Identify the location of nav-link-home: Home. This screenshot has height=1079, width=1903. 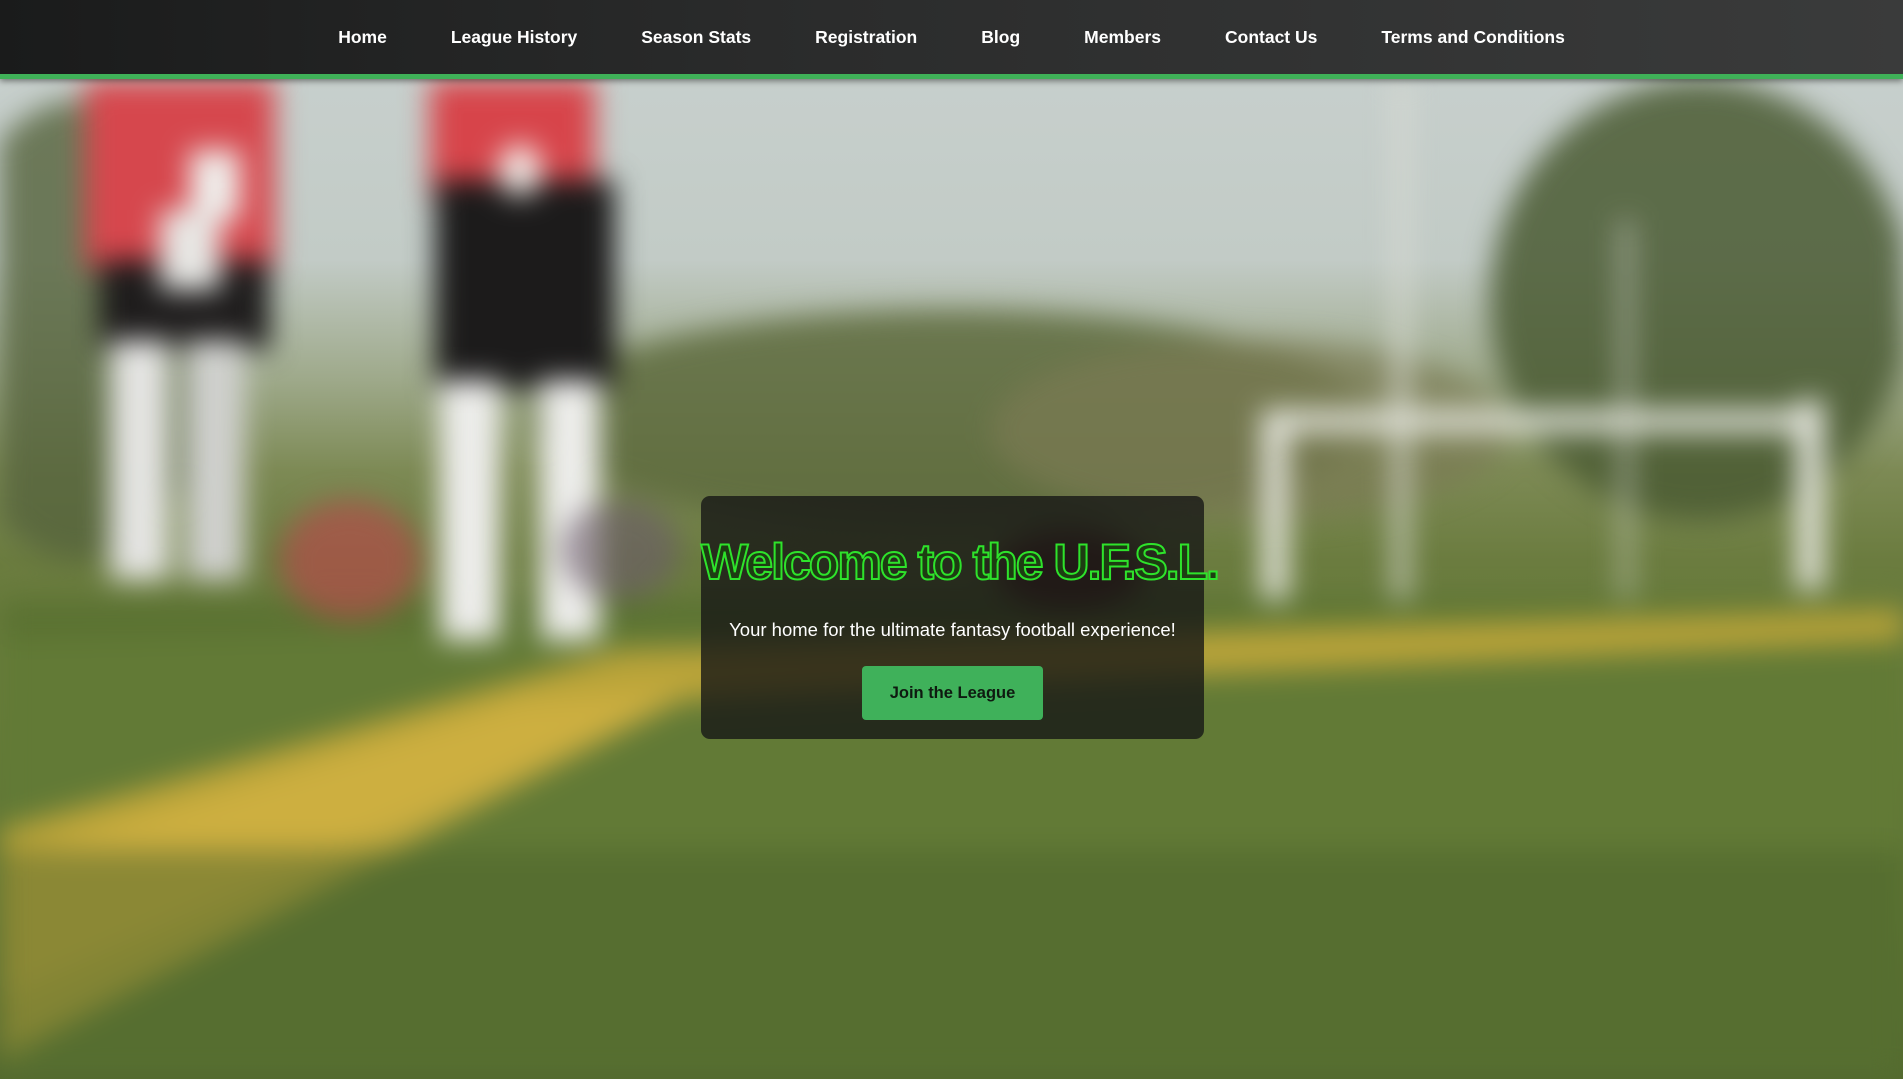
(362, 37).